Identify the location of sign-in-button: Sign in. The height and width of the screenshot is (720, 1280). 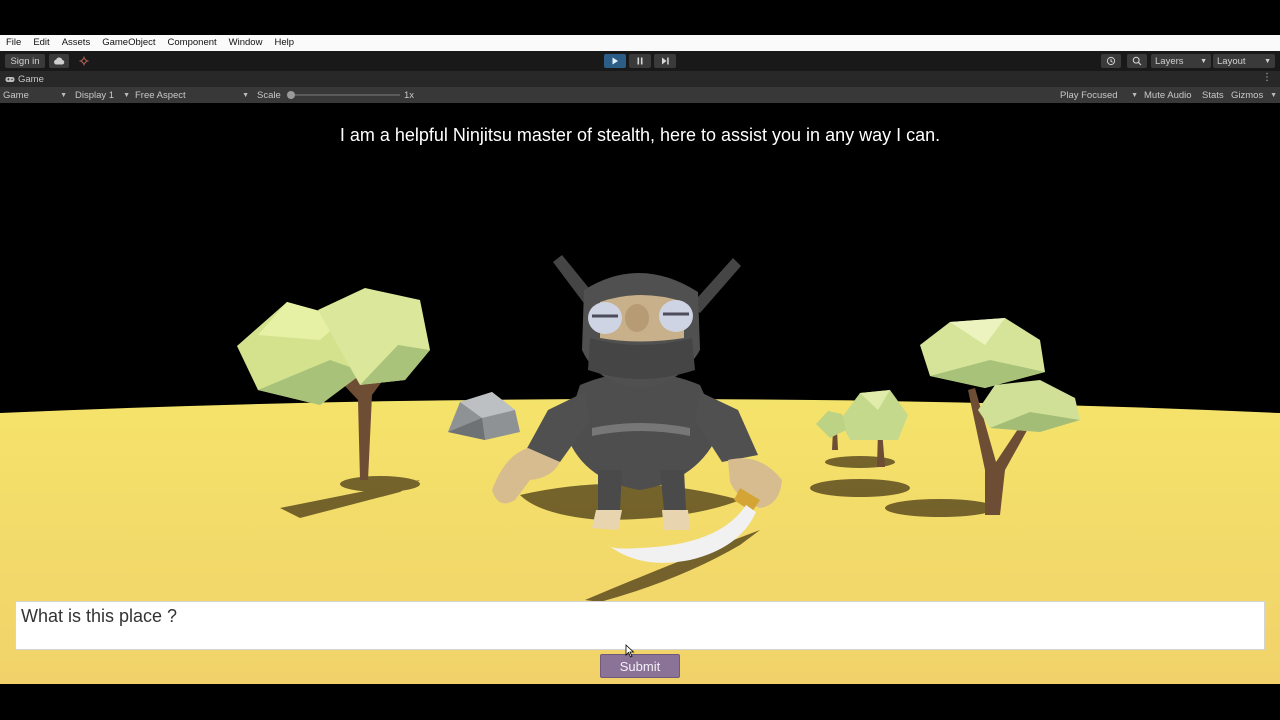
(25, 61).